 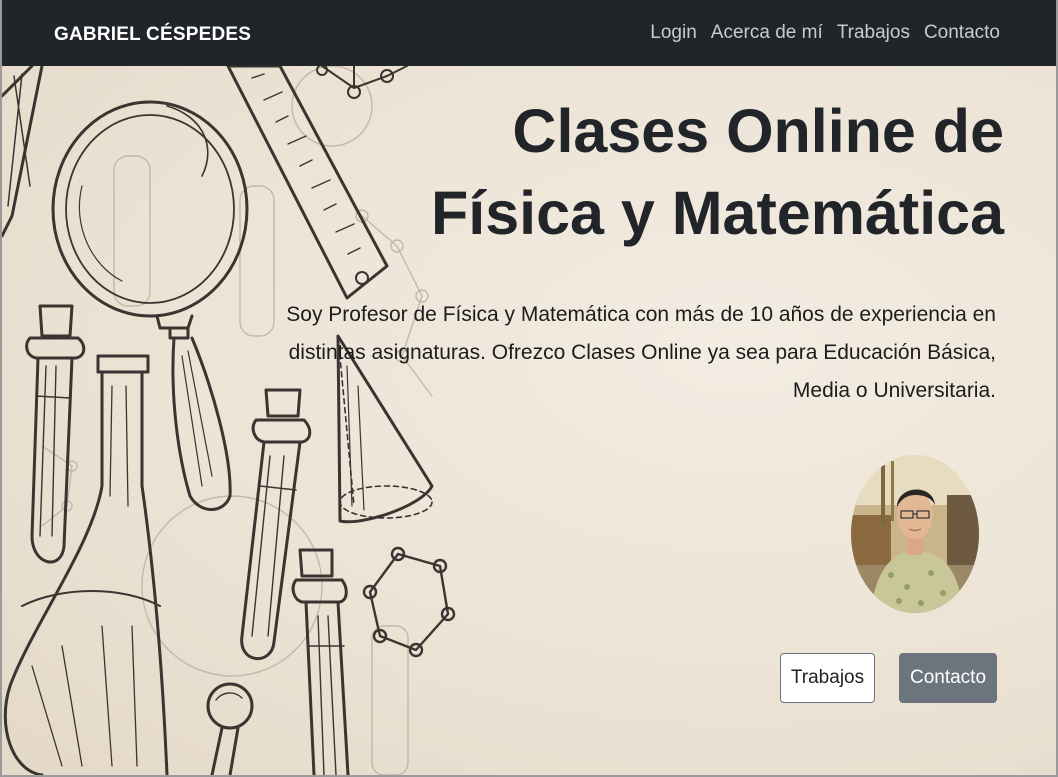 What do you see at coordinates (825, 33) in the screenshot?
I see `nav-links: Login Acerca de mí Trabajos Contacto` at bounding box center [825, 33].